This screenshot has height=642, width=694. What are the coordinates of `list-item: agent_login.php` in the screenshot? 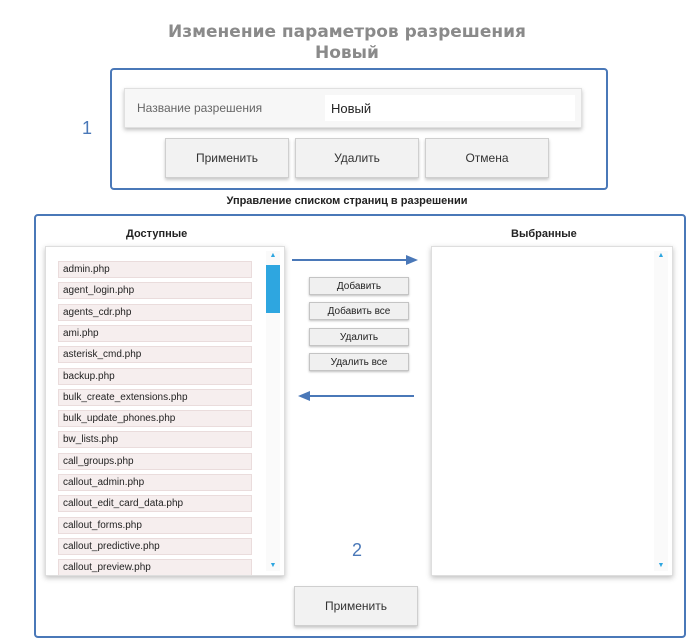 It's located at (155, 291).